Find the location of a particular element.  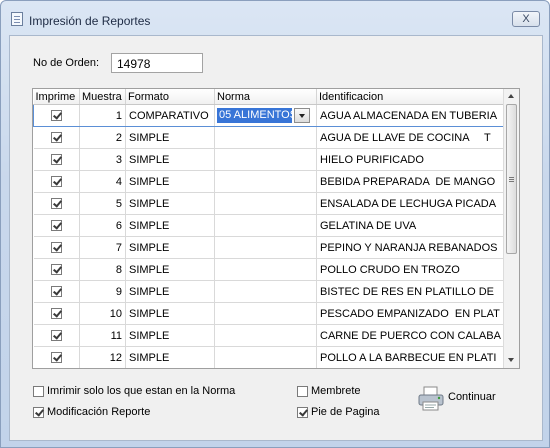

scroll-up-arrow-icon is located at coordinates (511, 96).